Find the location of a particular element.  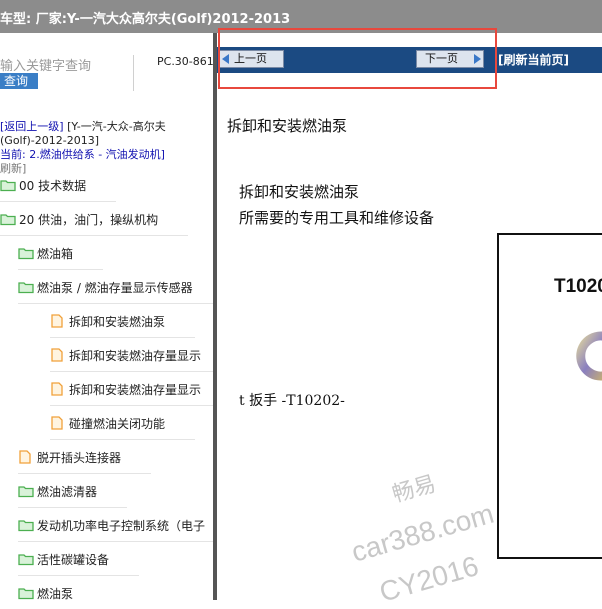

tree-item-fuel-supply: 20 供油，油门，操纵机构 is located at coordinates (94, 219).